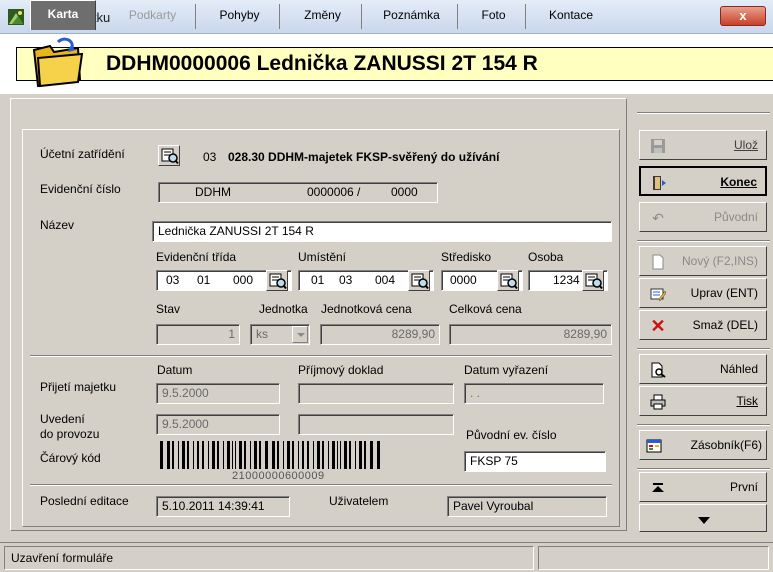 This screenshot has width=773, height=572. What do you see at coordinates (738, 369) in the screenshot?
I see `preview-label: Náhled` at bounding box center [738, 369].